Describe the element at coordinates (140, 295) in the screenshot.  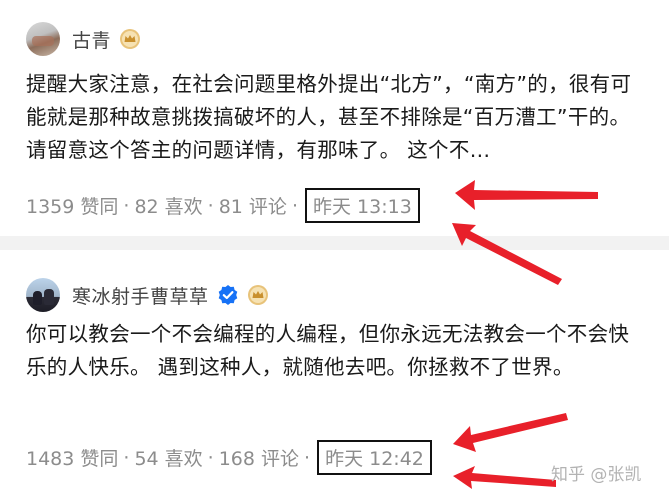
I see `author-name: 寒冰射手曹草草` at that location.